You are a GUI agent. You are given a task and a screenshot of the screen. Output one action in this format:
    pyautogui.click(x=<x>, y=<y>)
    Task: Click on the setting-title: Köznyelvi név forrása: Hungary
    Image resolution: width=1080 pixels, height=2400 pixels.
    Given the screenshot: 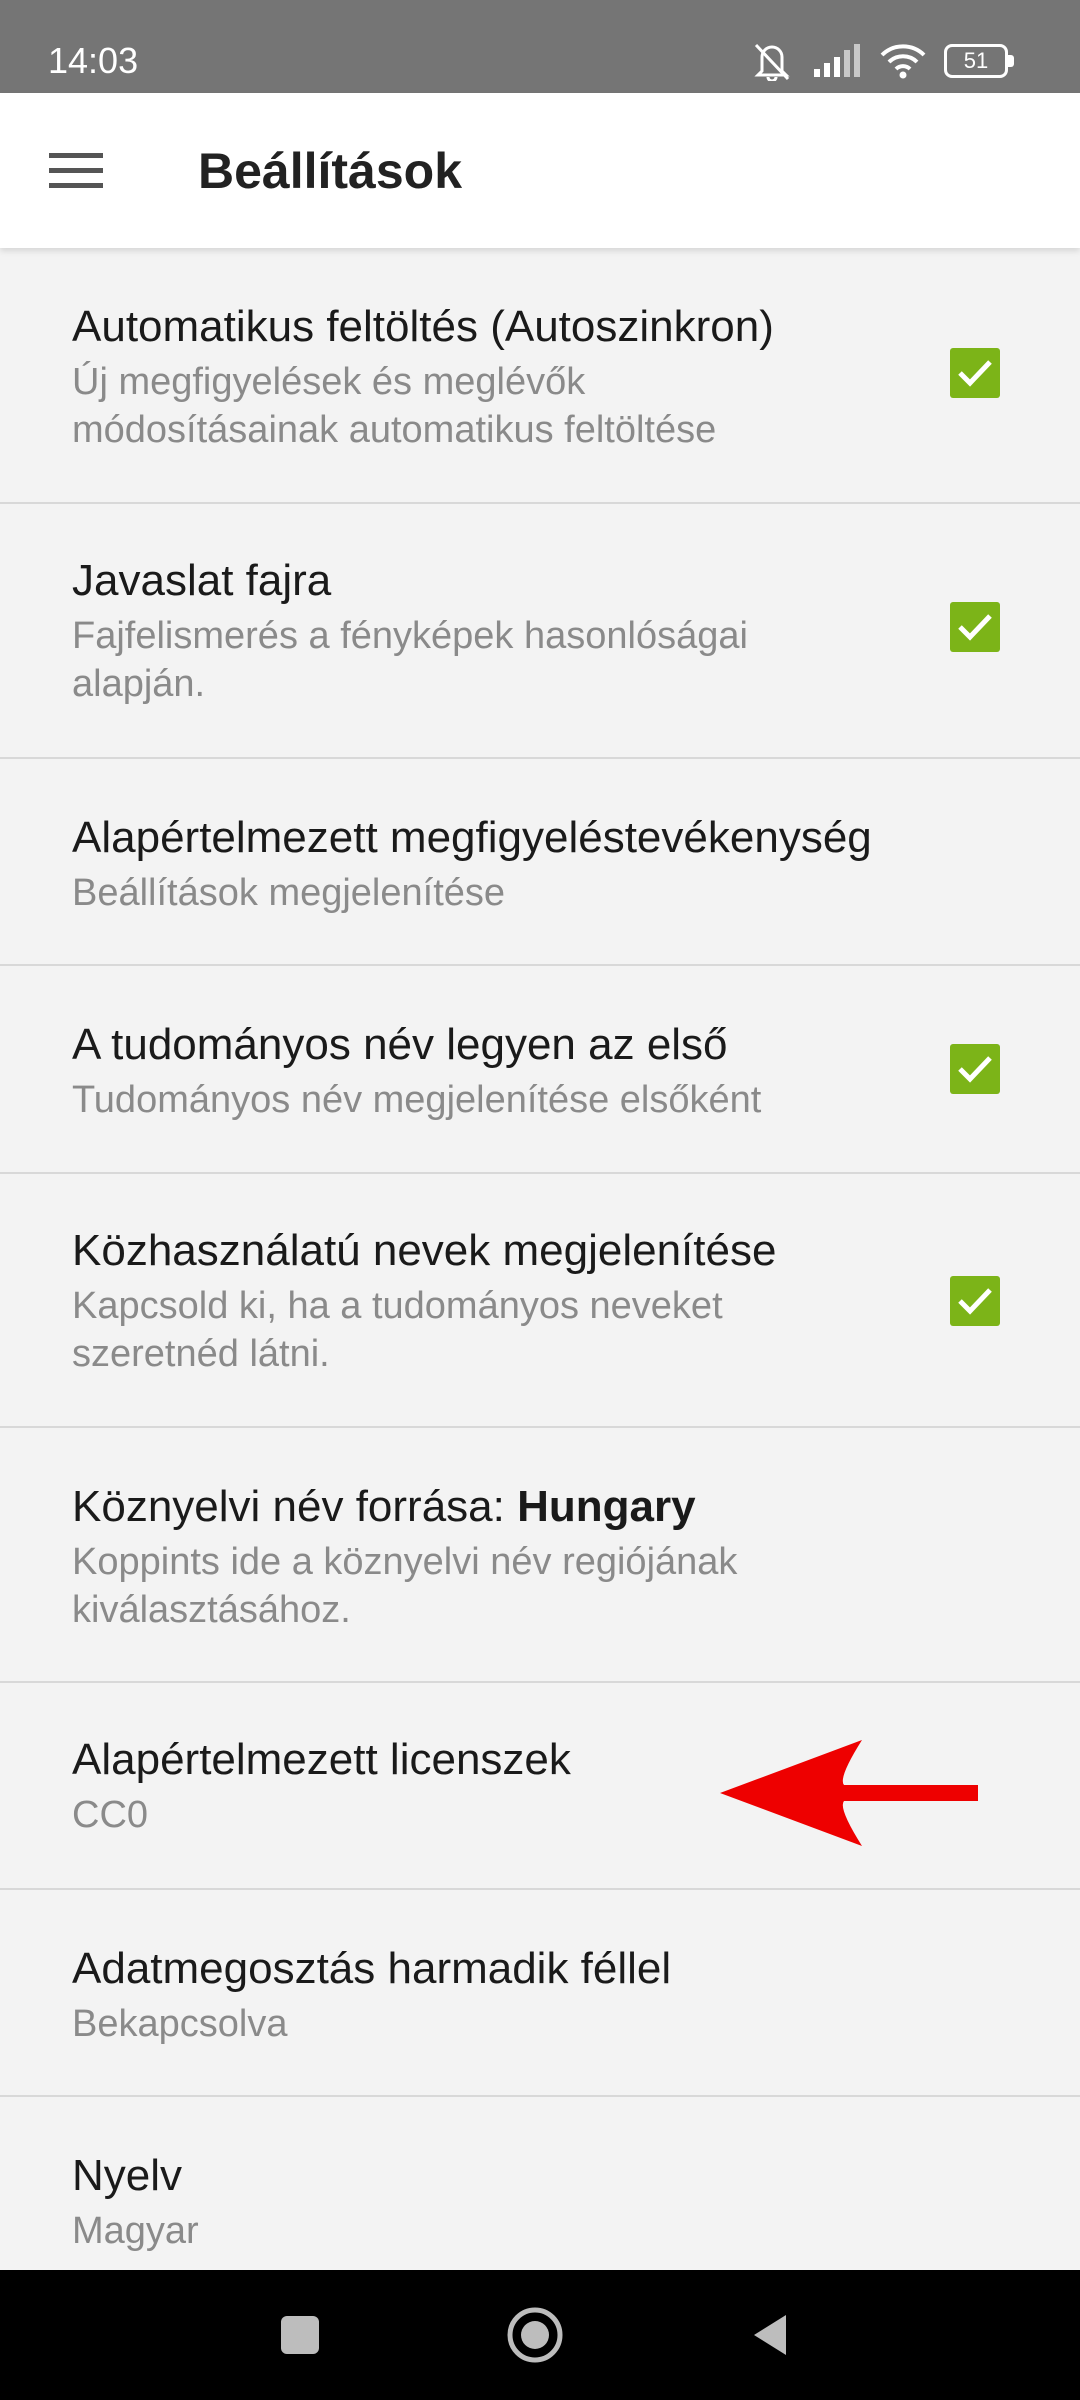 What is the action you would take?
    pyautogui.click(x=384, y=1507)
    